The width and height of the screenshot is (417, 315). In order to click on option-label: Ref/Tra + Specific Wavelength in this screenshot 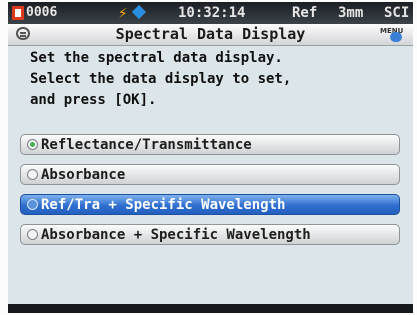, I will do `click(163, 205)`.